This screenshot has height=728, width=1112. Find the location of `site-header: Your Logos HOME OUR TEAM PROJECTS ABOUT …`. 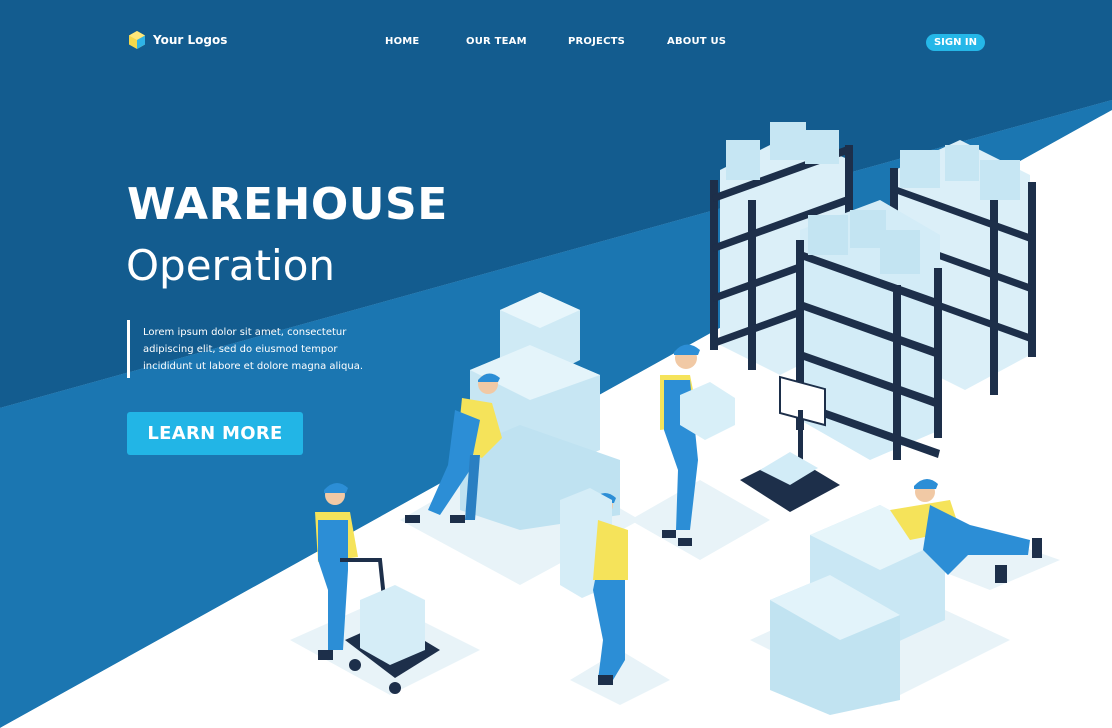

site-header: Your Logos HOME OUR TEAM PROJECTS ABOUT … is located at coordinates (556, 42).